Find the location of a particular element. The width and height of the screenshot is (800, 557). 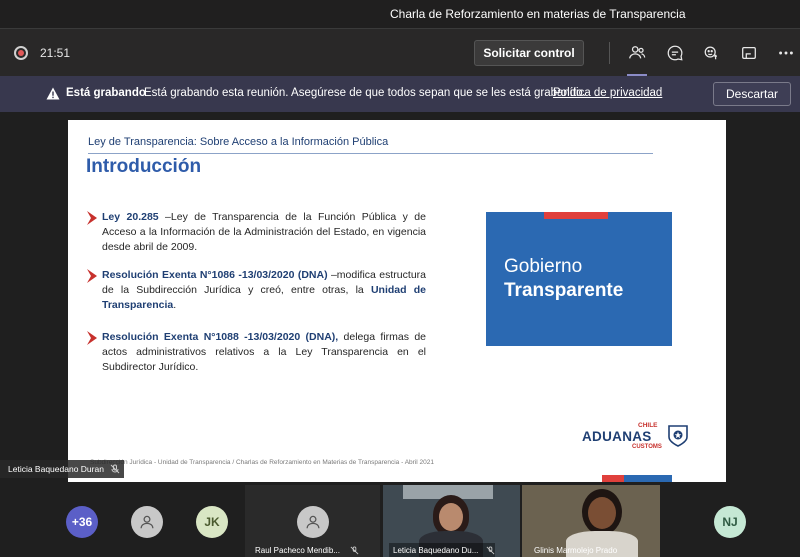

shield-icon is located at coordinates (678, 436).